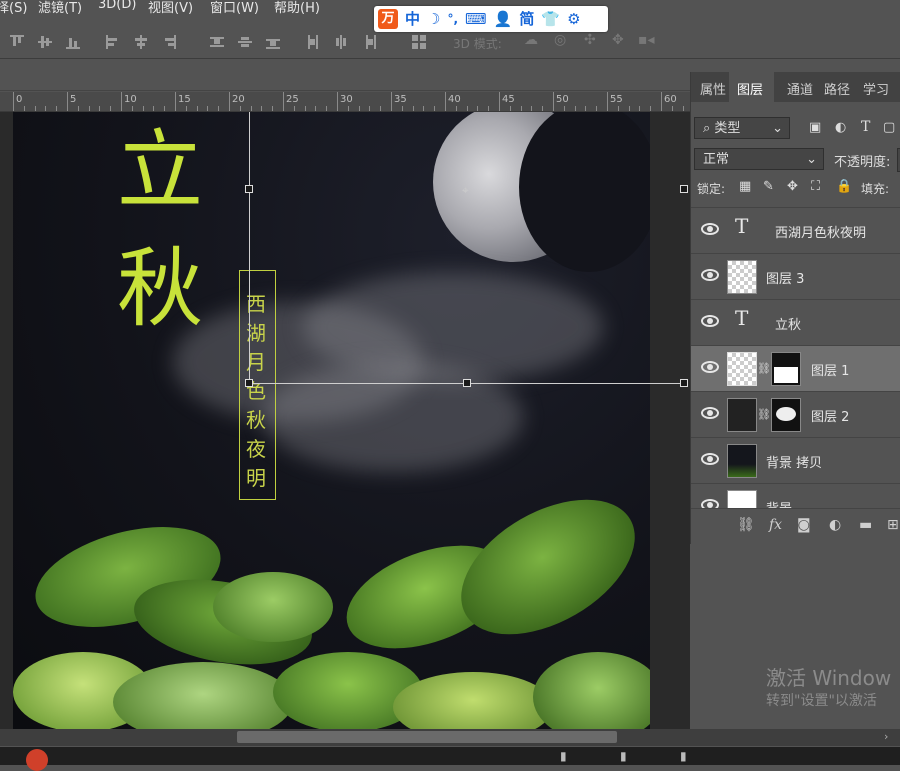 This screenshot has width=900, height=771. I want to click on filter-pixel-icon: ▣, so click(815, 127).